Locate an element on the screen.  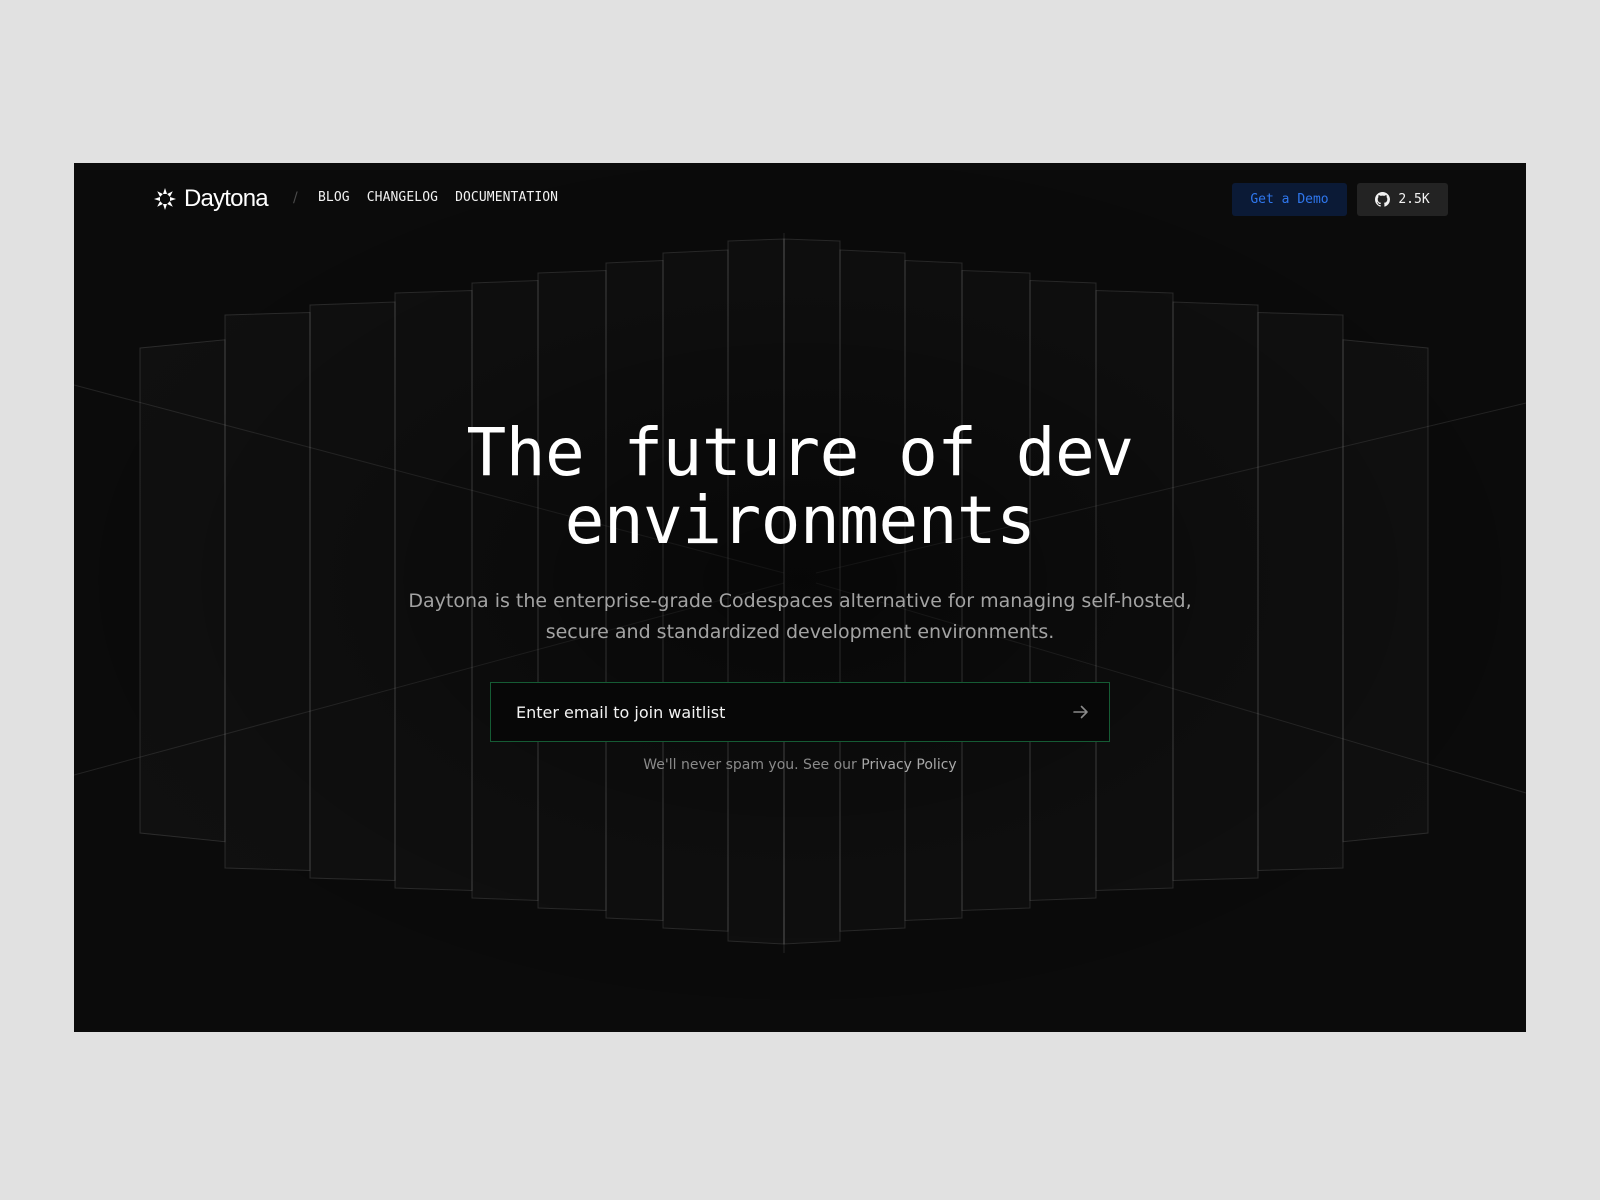
nav-links: BLOG CHANGELOG DOCUMENTATION is located at coordinates (438, 198).